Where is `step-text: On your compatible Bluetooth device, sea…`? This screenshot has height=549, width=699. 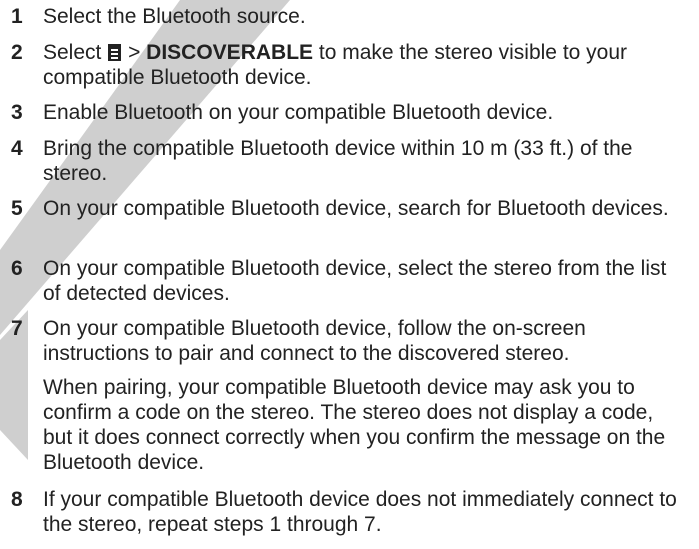
step-text: On your compatible Bluetooth device, sea… is located at coordinates (356, 208).